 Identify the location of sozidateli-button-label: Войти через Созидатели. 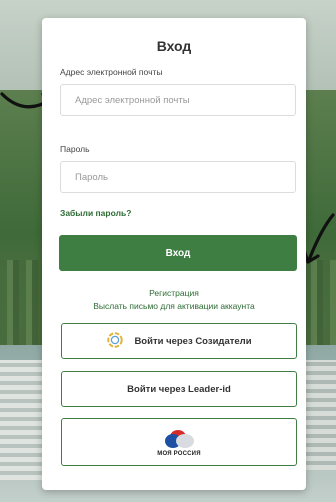
(193, 341).